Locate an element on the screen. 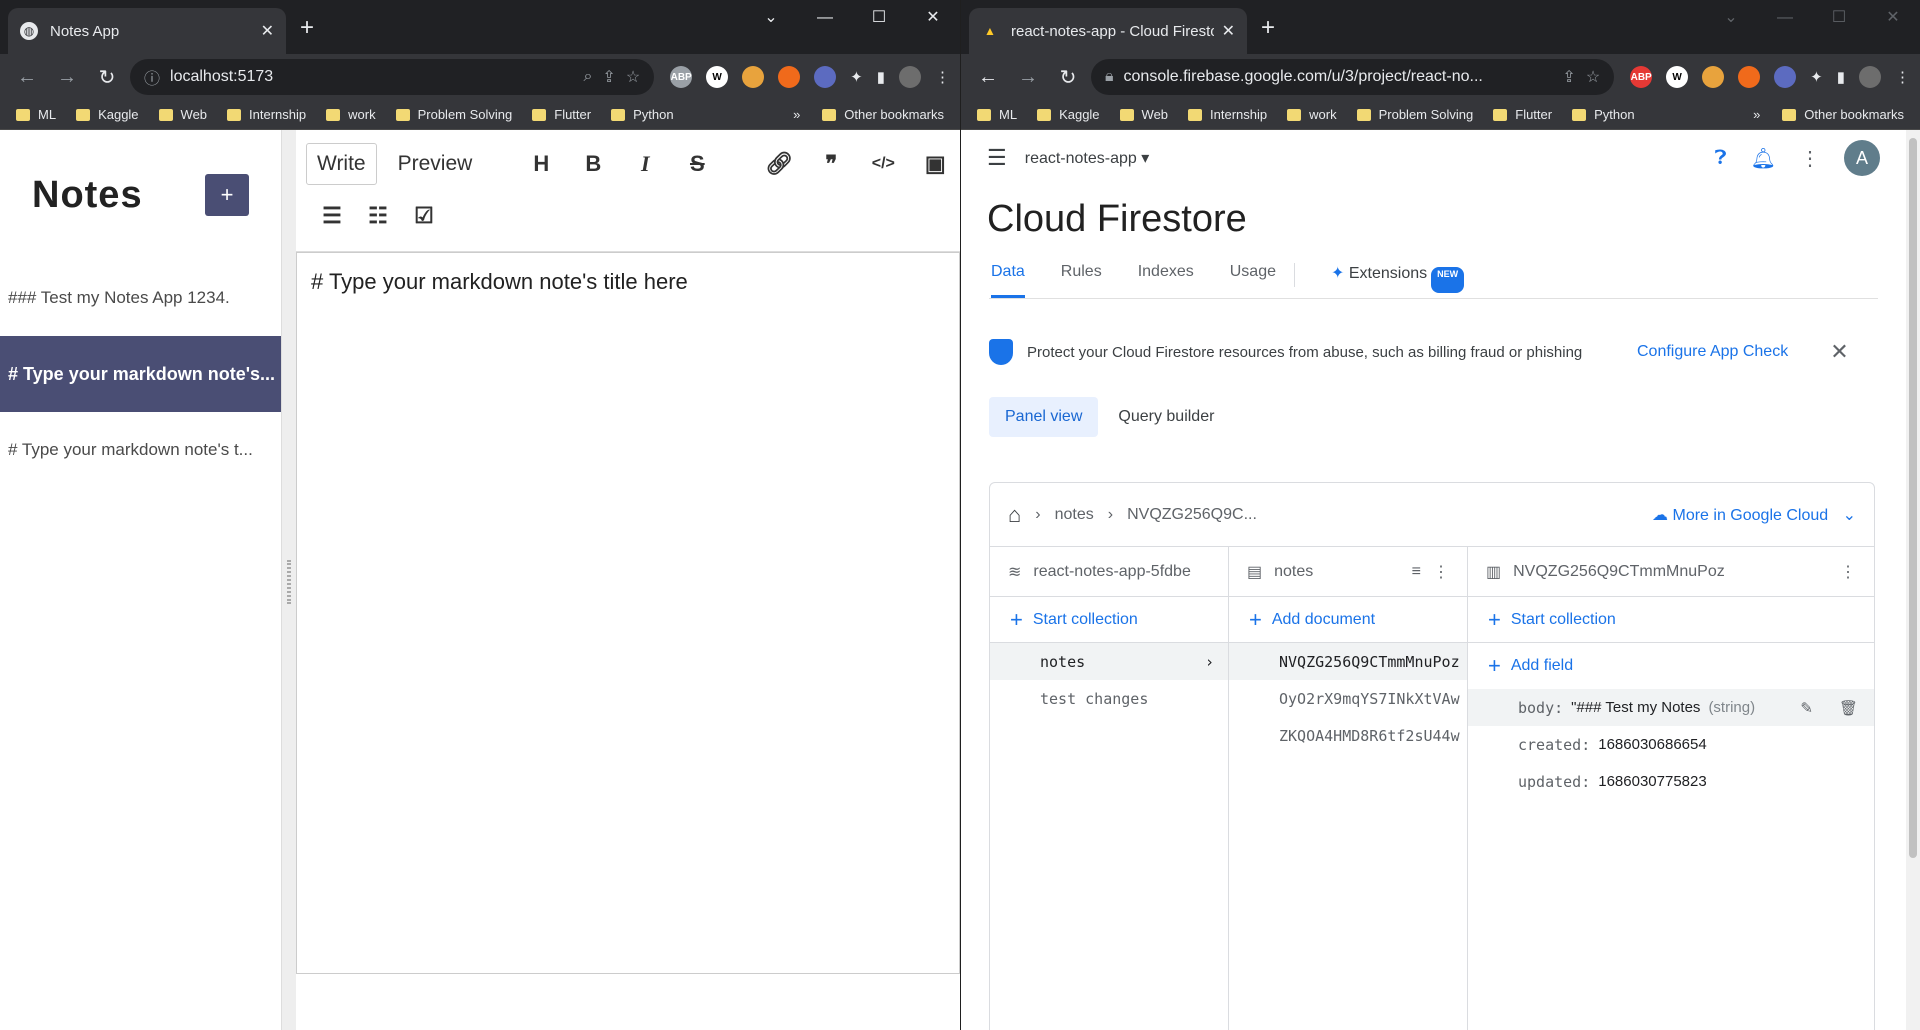  link-icon: 🔗︎ is located at coordinates (779, 164).